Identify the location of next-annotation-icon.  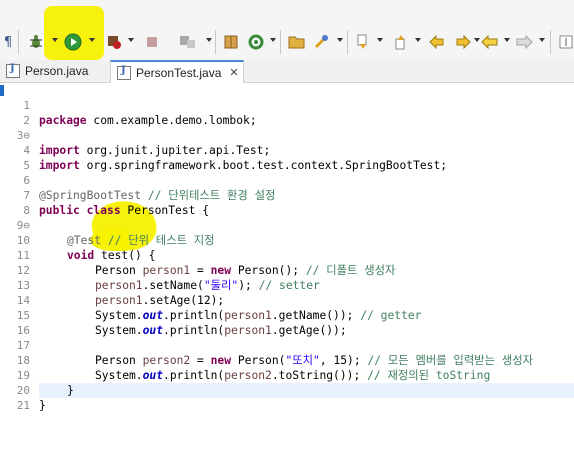
(363, 42).